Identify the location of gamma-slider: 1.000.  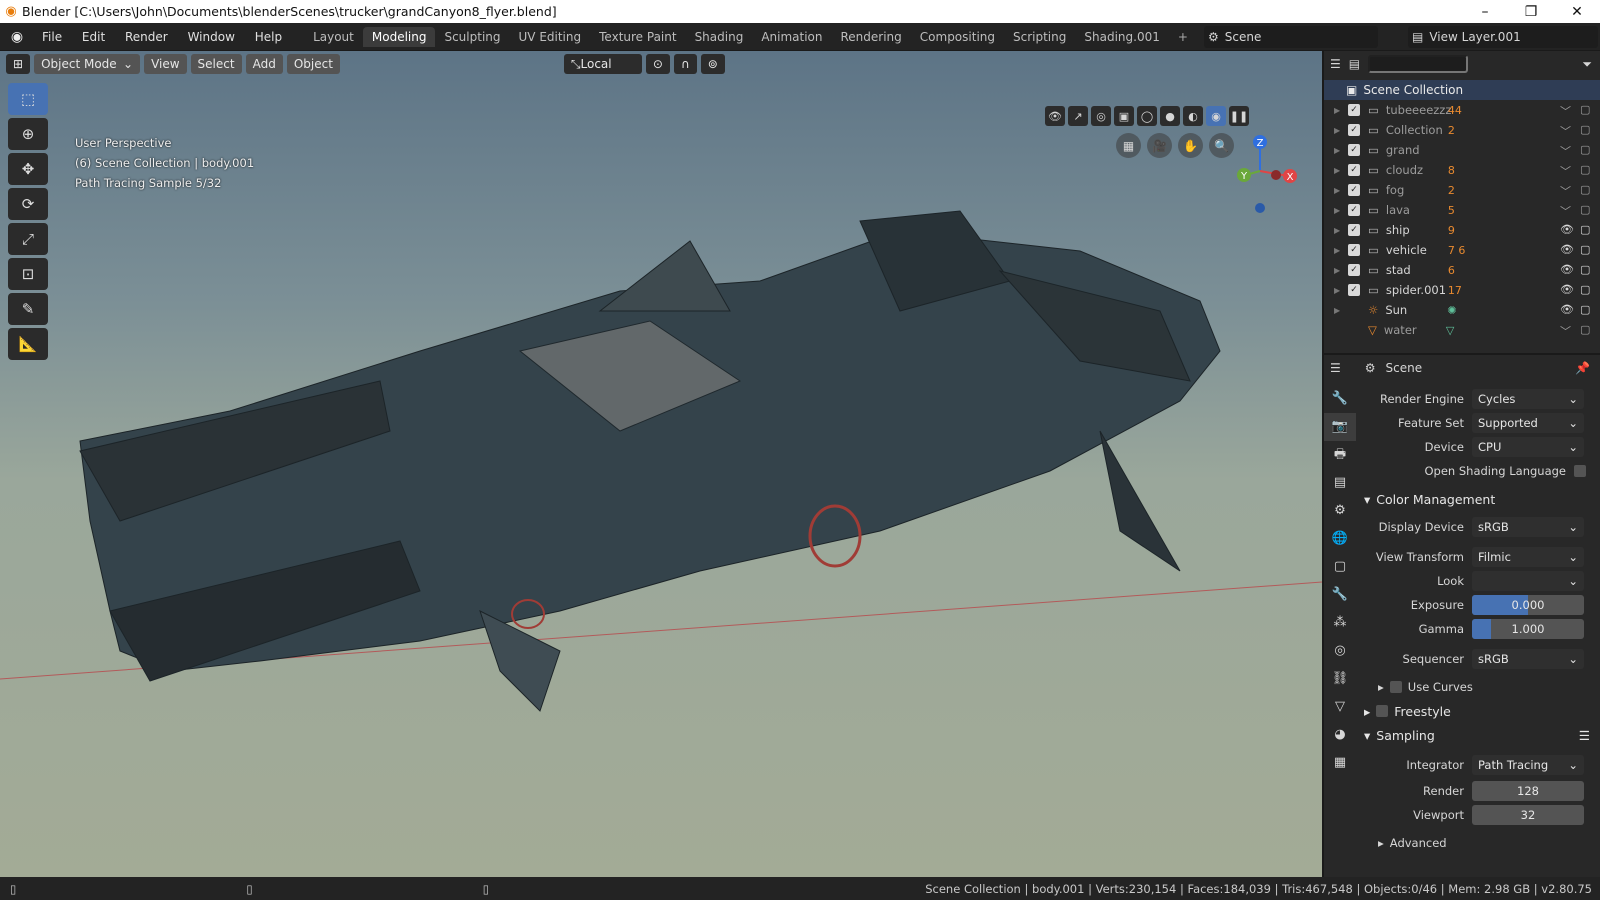
(1528, 629).